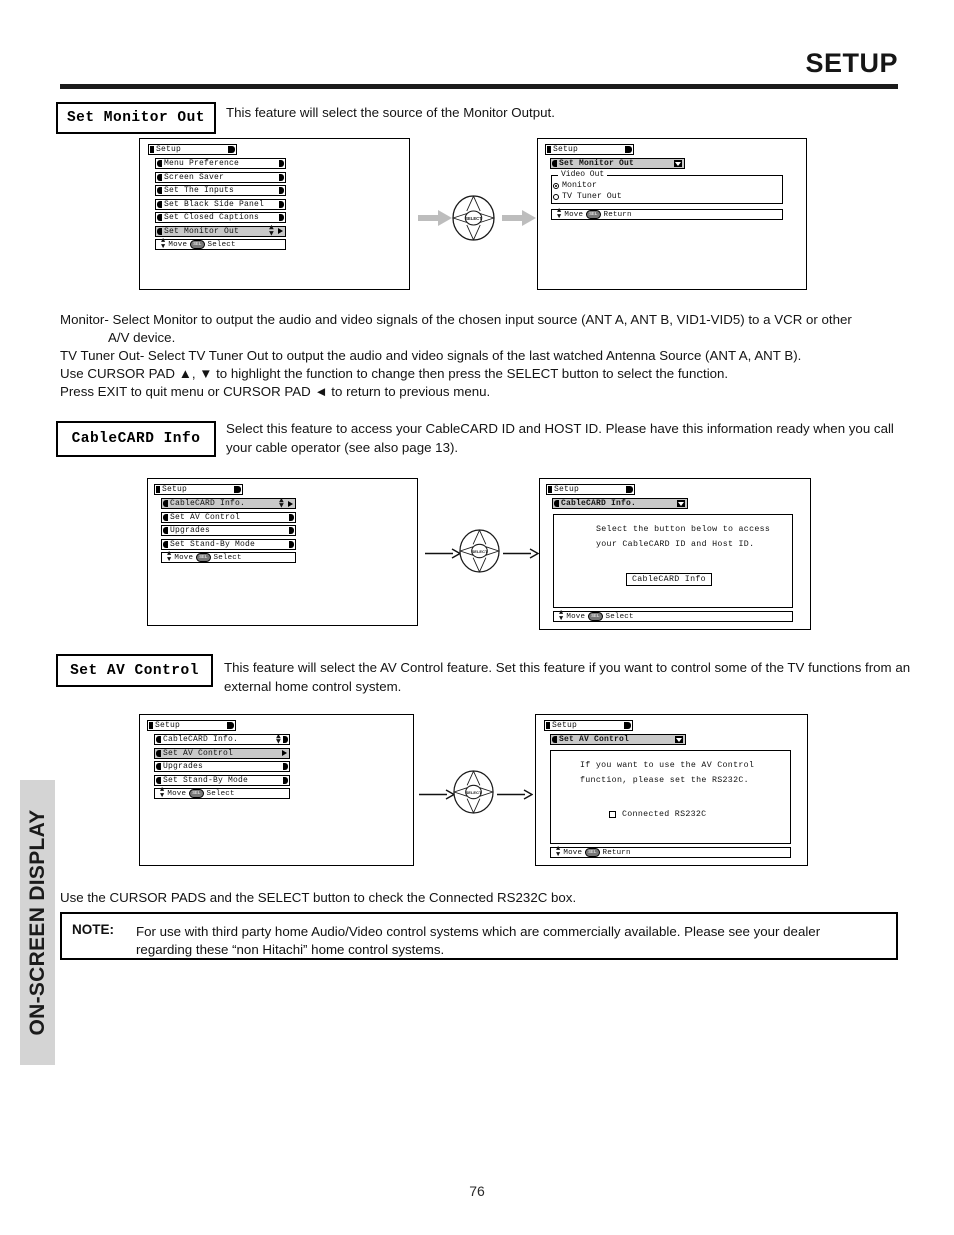  Describe the element at coordinates (477, 1191) in the screenshot. I see `page-number: 76` at that location.